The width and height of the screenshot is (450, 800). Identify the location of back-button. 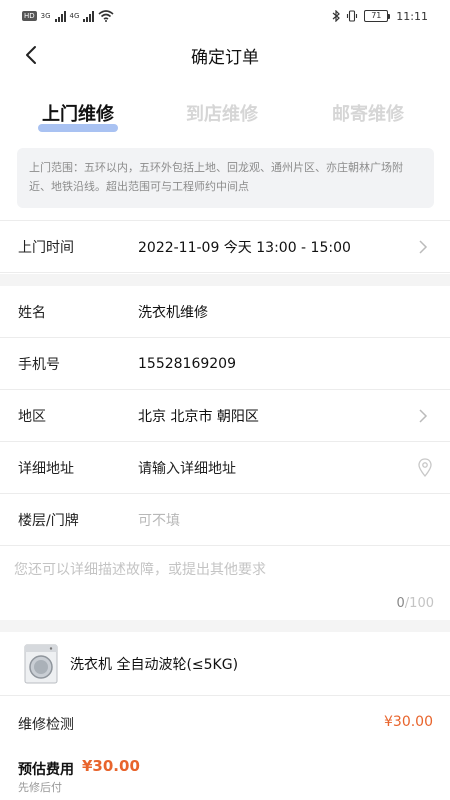
(31, 55).